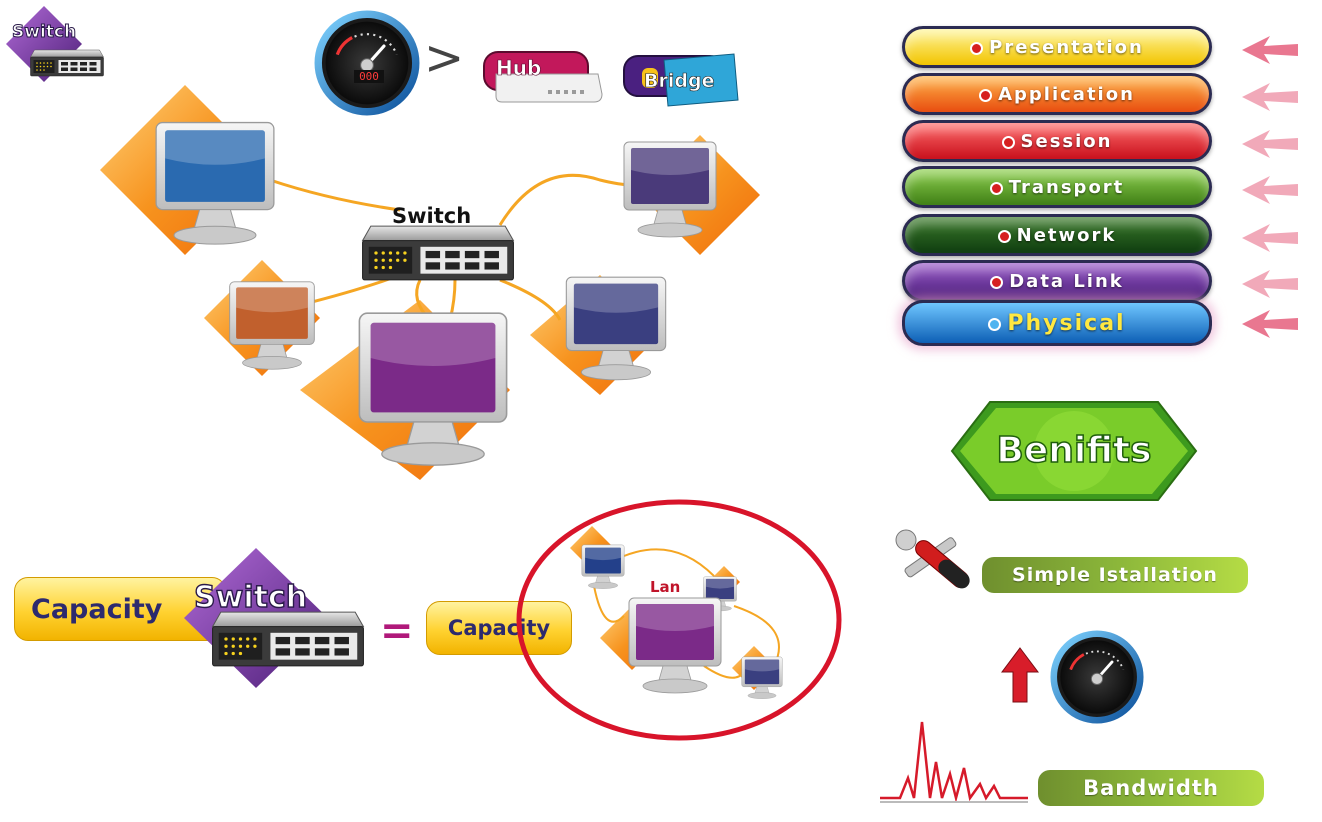  Describe the element at coordinates (97, 609) in the screenshot. I see `capacity-left-label: Capacity` at that location.